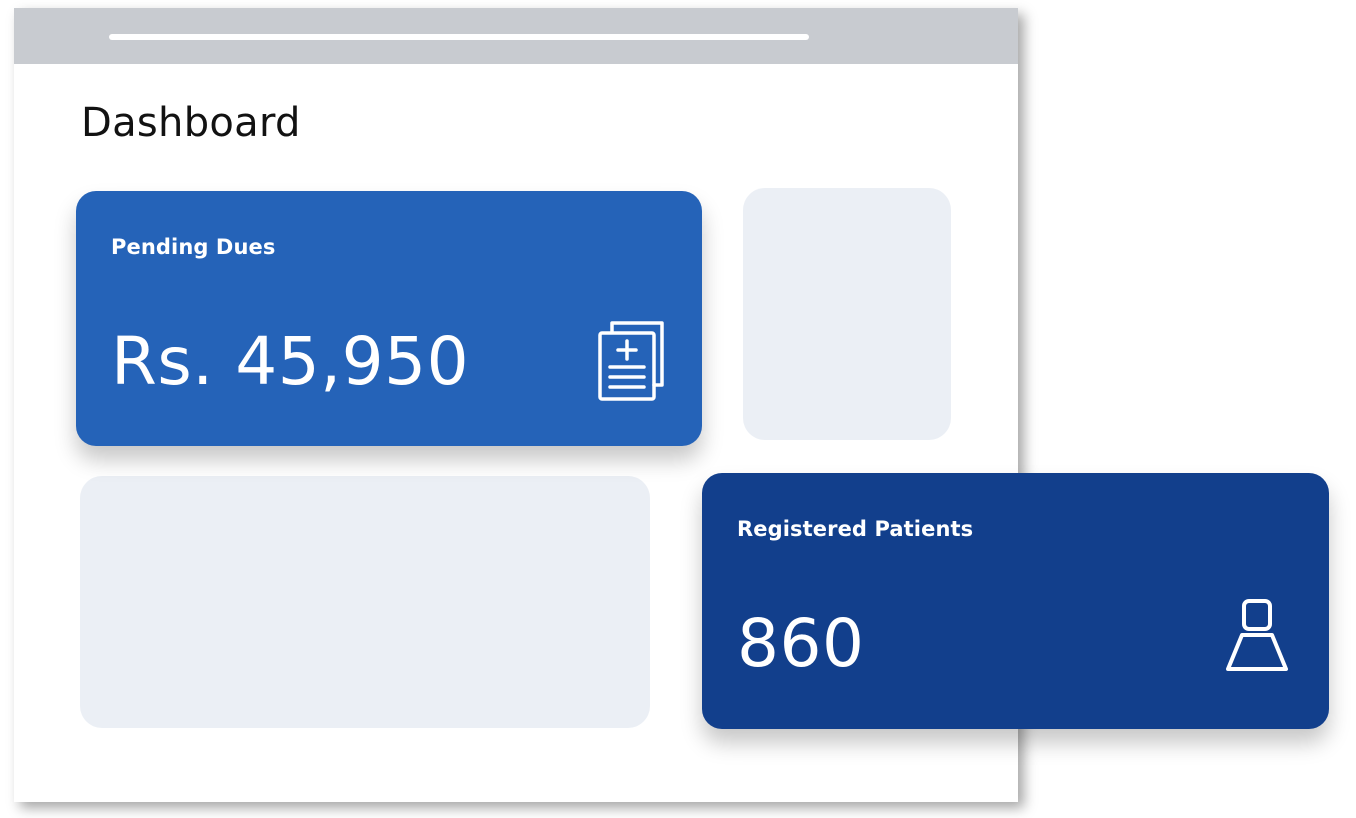 The height and width of the screenshot is (818, 1356). What do you see at coordinates (631, 361) in the screenshot?
I see `medical-documents-icon` at bounding box center [631, 361].